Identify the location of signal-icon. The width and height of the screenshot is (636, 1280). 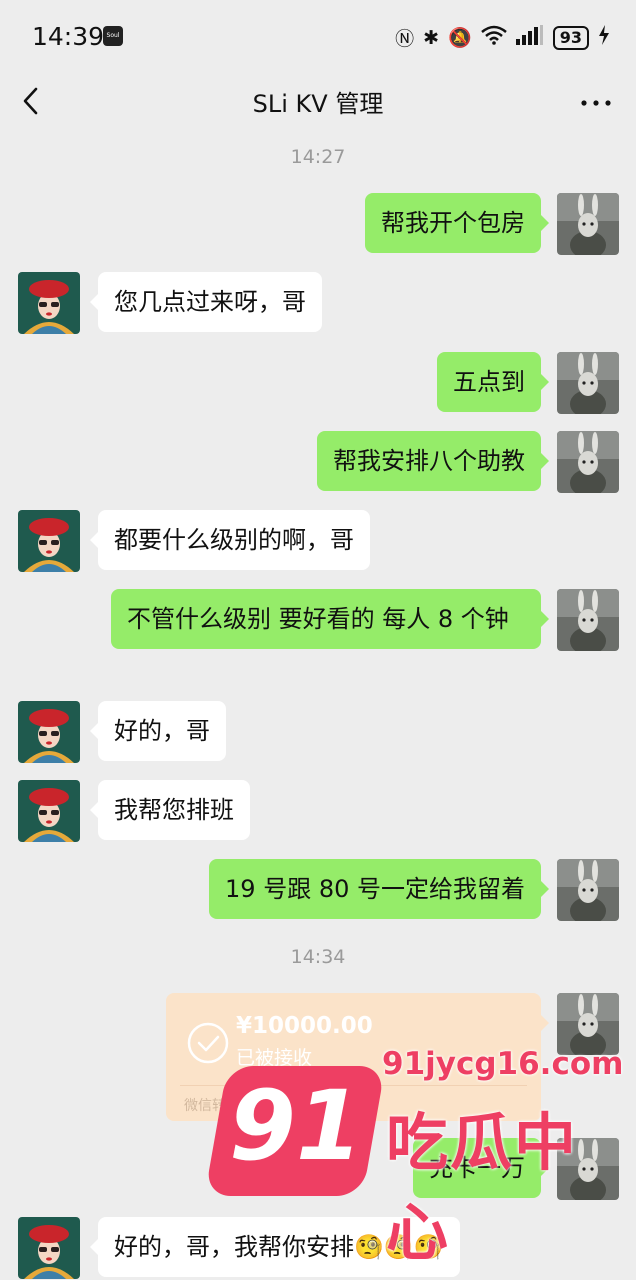
(529, 37).